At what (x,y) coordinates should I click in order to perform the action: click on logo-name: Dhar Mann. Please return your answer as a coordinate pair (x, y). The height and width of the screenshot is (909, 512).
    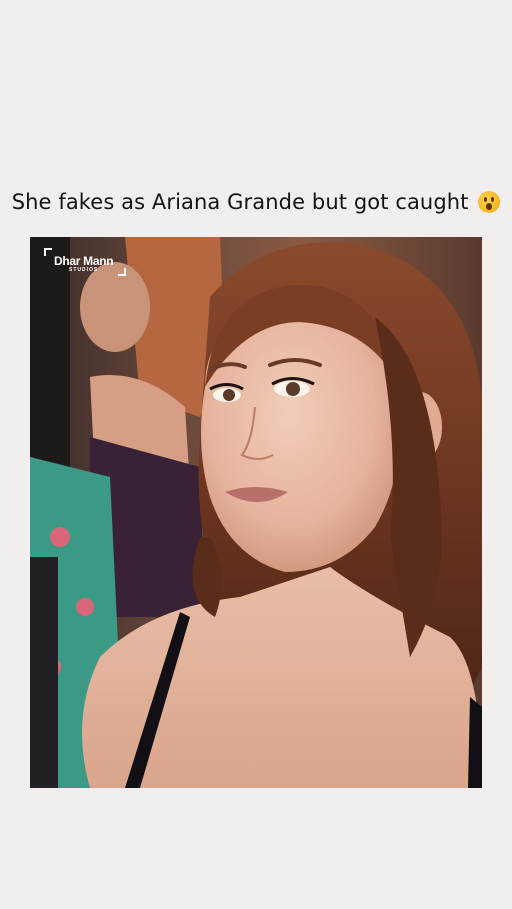
    Looking at the image, I should click on (84, 261).